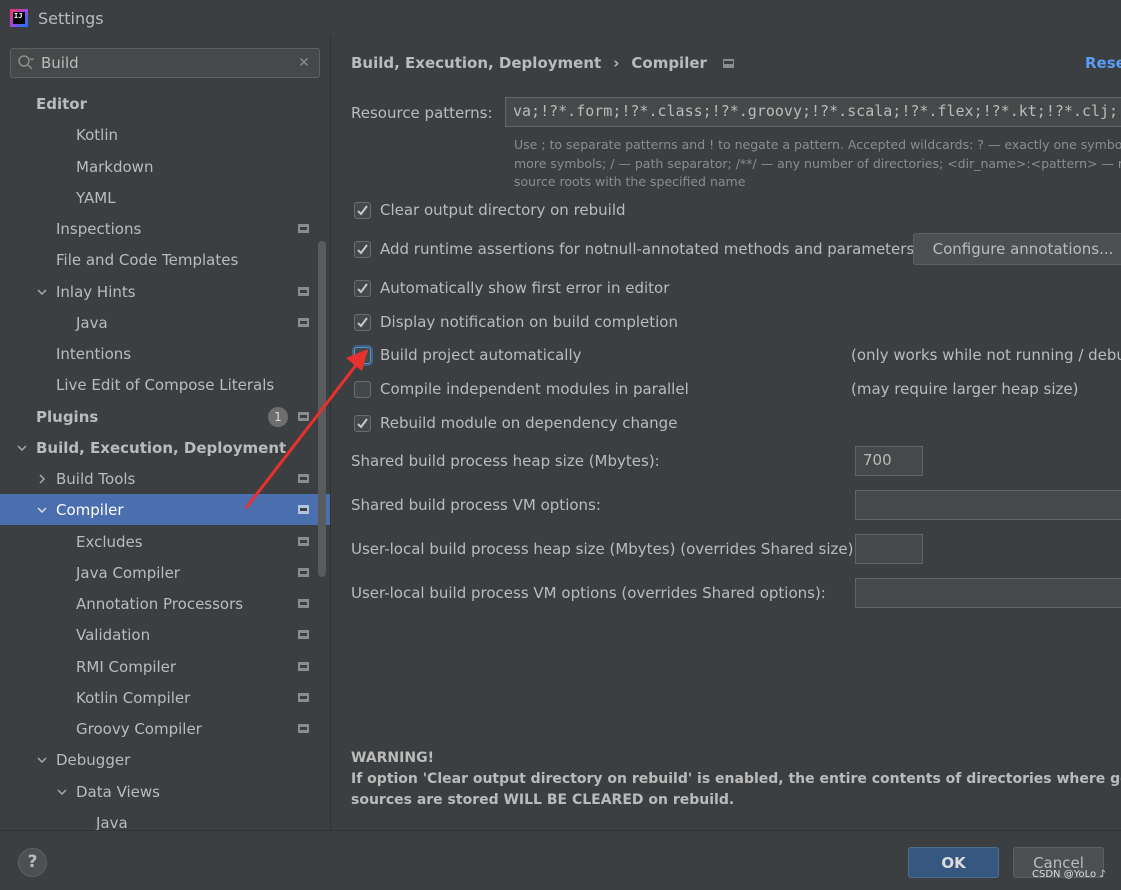 This screenshot has height=890, width=1121. I want to click on plugins-update-badge: 1, so click(278, 416).